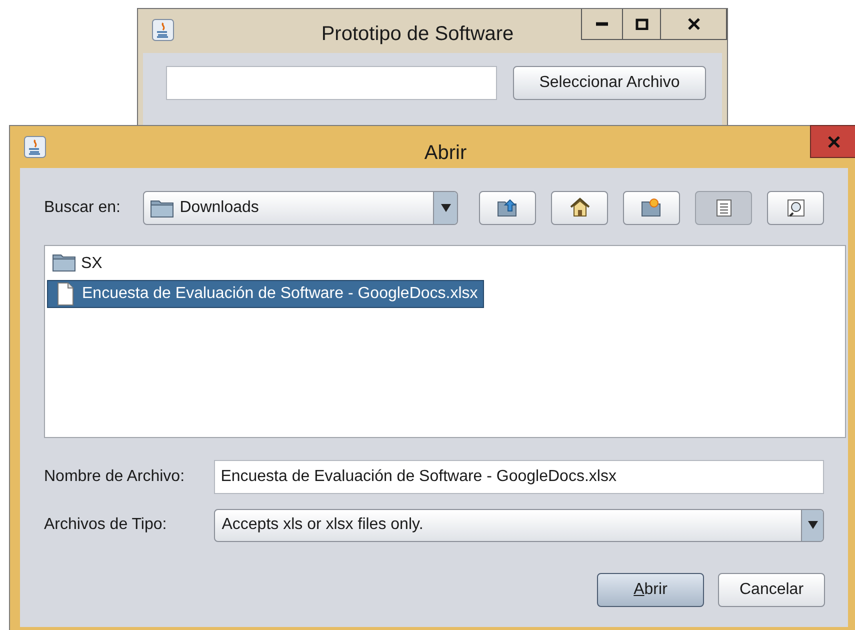 This screenshot has width=855, height=630. I want to click on new-folder-button, so click(651, 208).